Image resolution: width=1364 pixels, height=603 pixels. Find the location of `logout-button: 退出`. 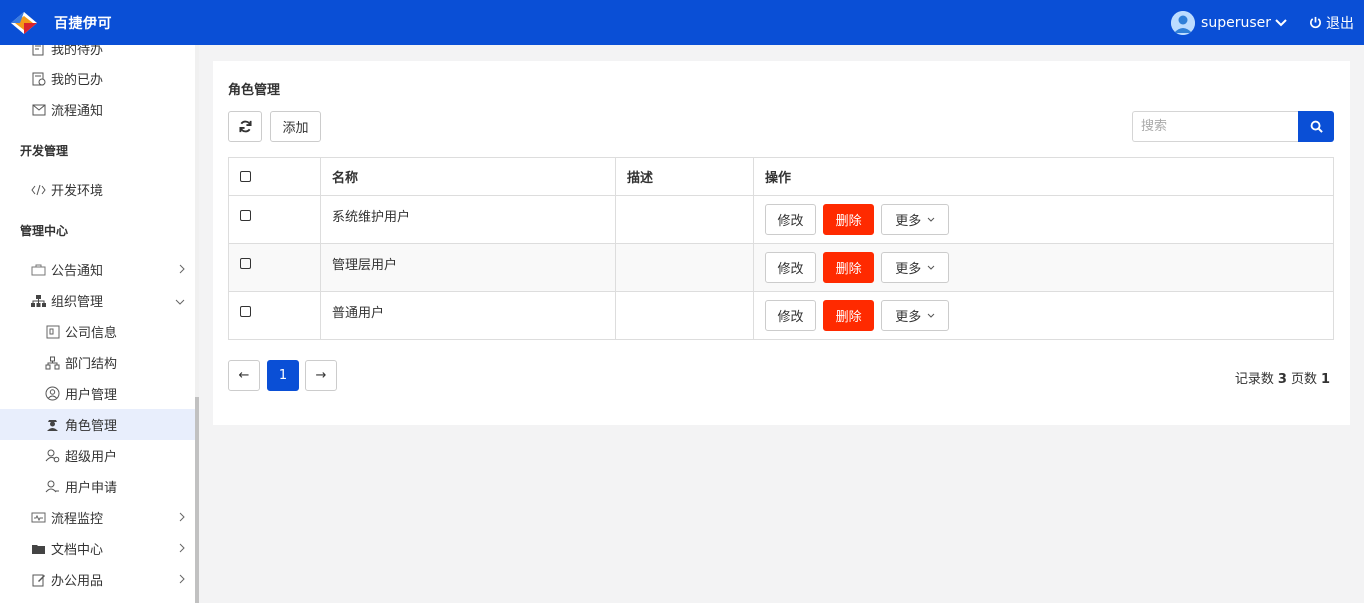

logout-button: 退出 is located at coordinates (1331, 23).